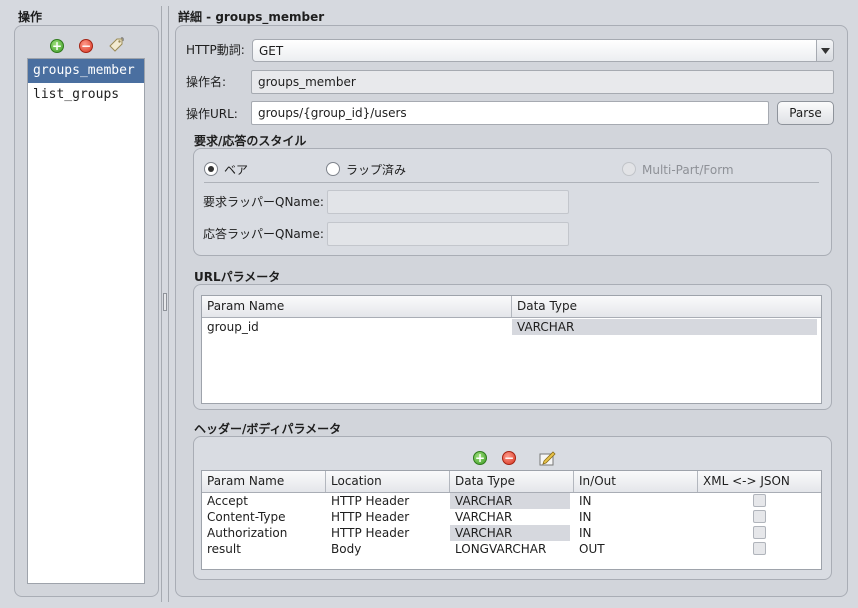  What do you see at coordinates (212, 114) in the screenshot?
I see `op-url-label: 操作URL:` at bounding box center [212, 114].